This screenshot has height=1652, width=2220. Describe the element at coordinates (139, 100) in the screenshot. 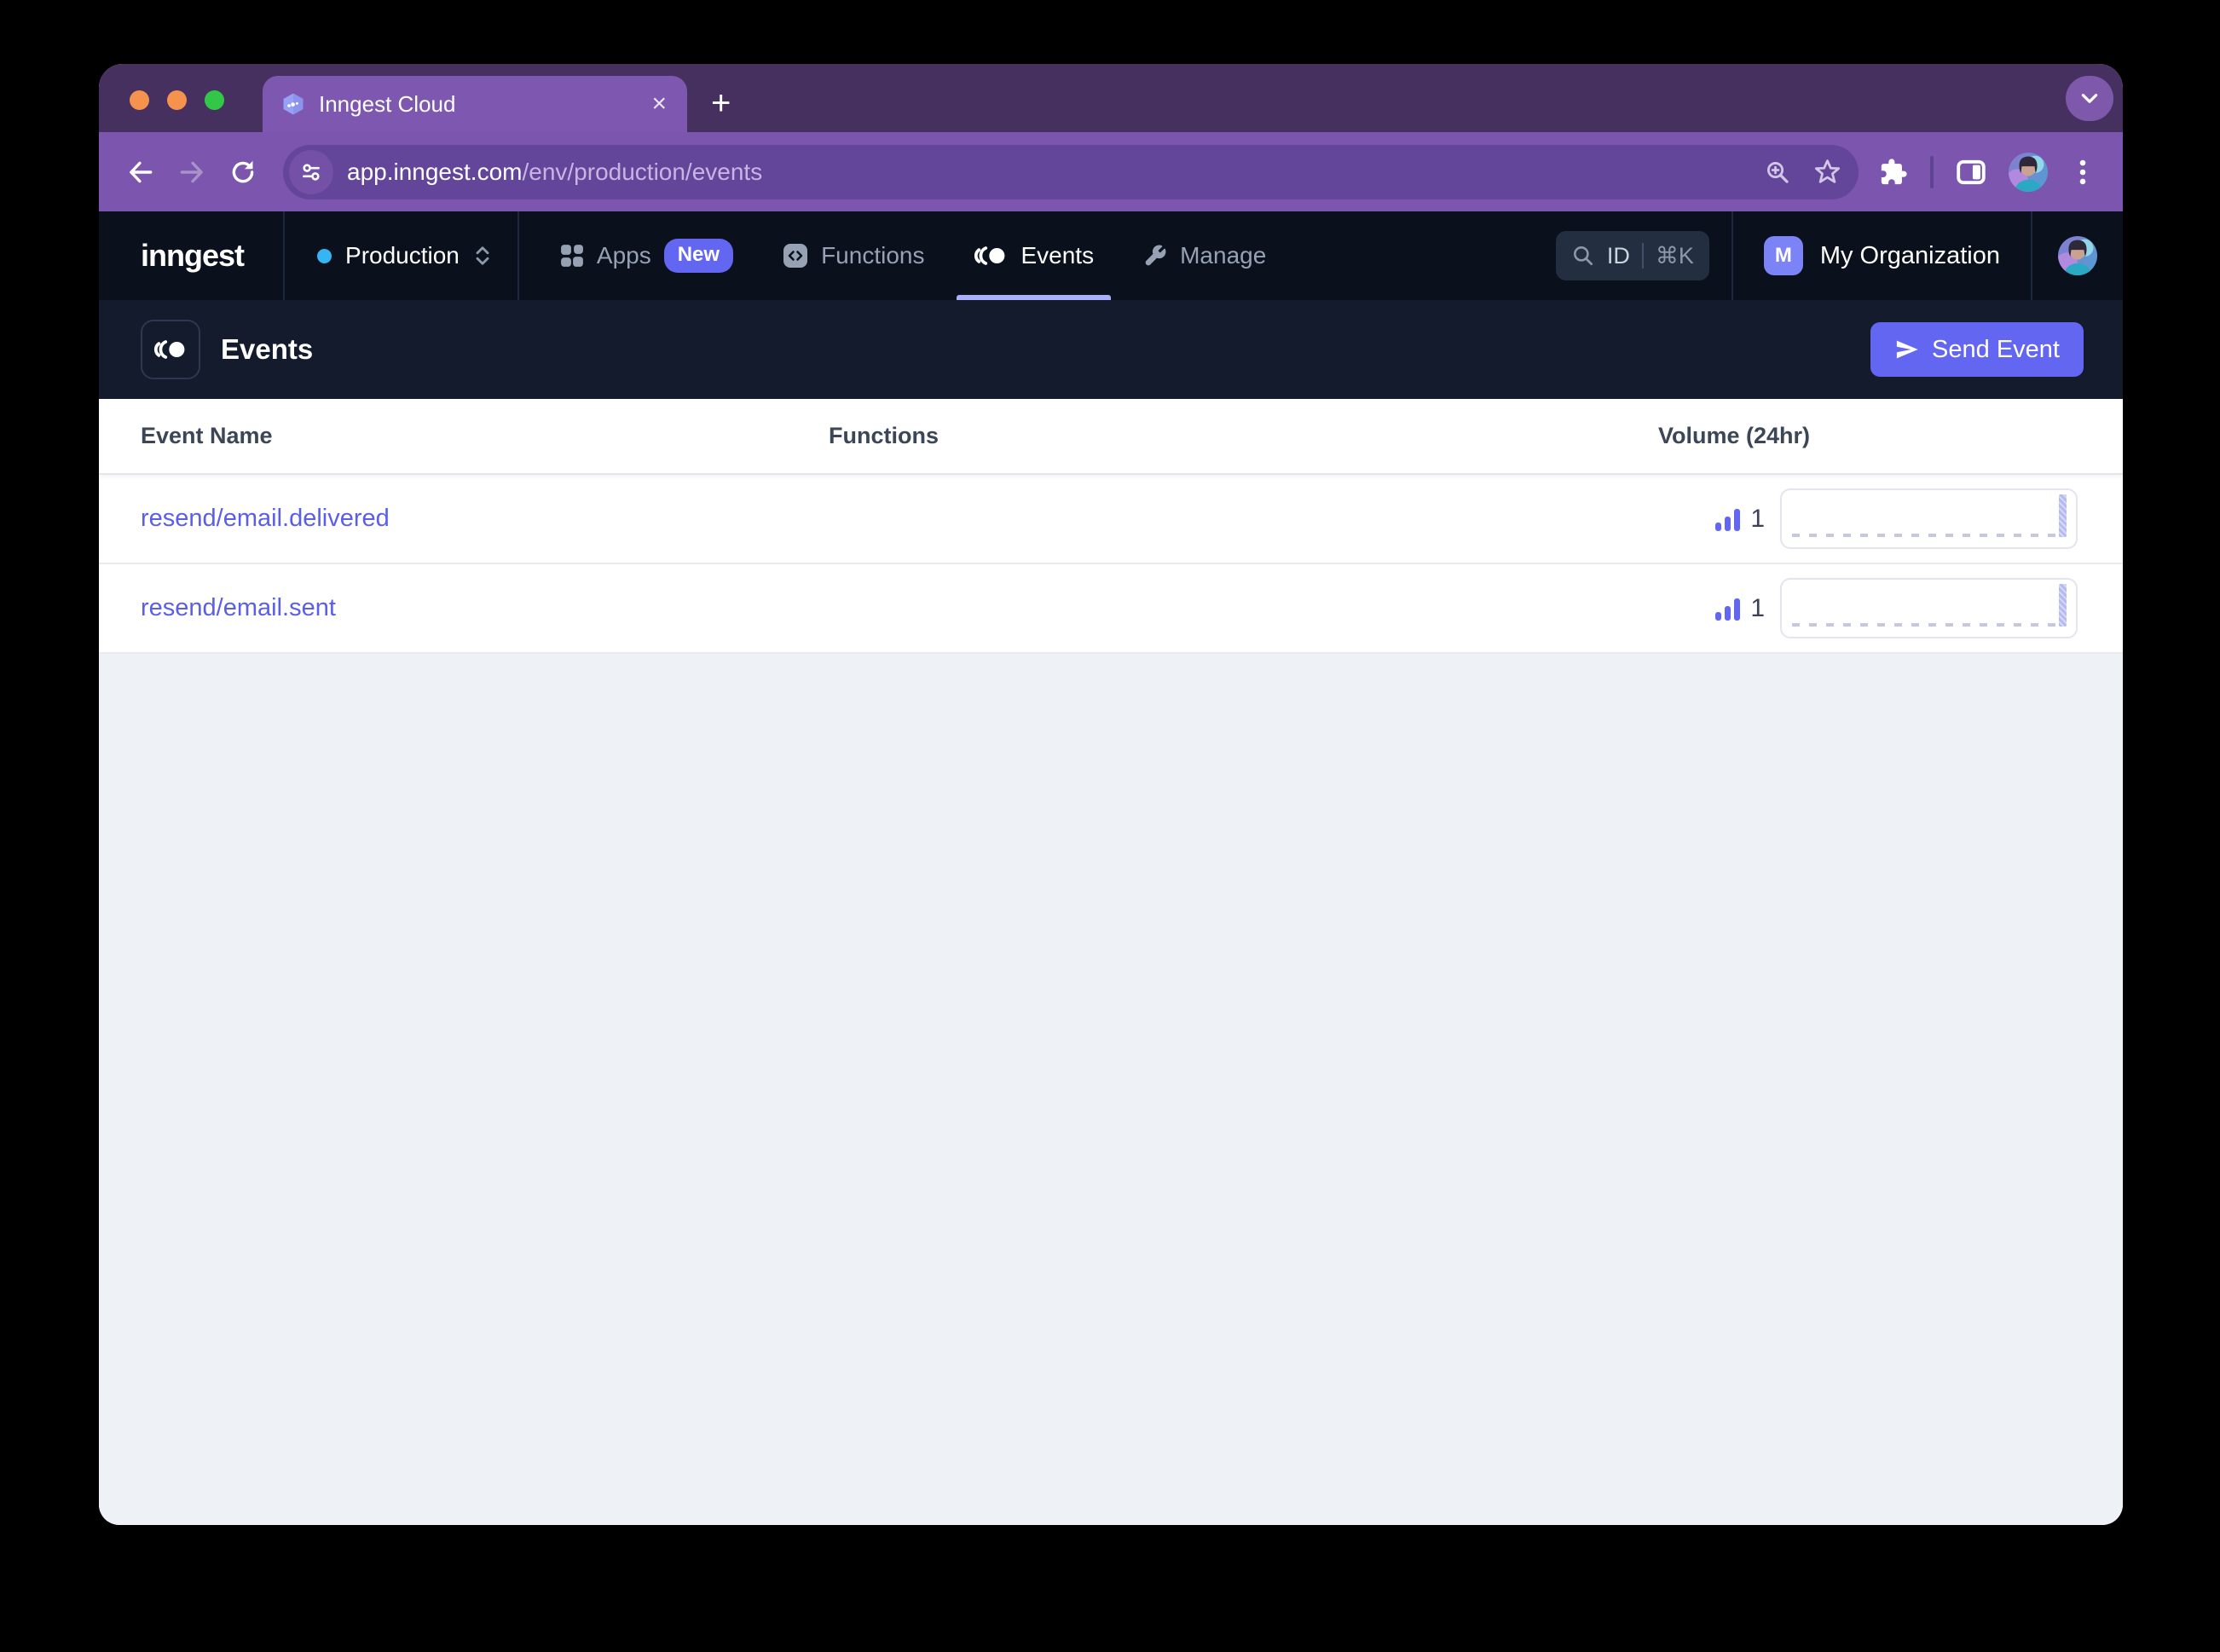

I see `close-window-button` at that location.